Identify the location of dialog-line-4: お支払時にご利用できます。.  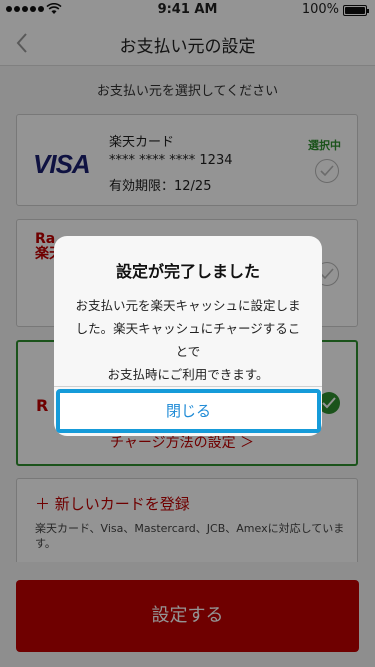
(188, 374).